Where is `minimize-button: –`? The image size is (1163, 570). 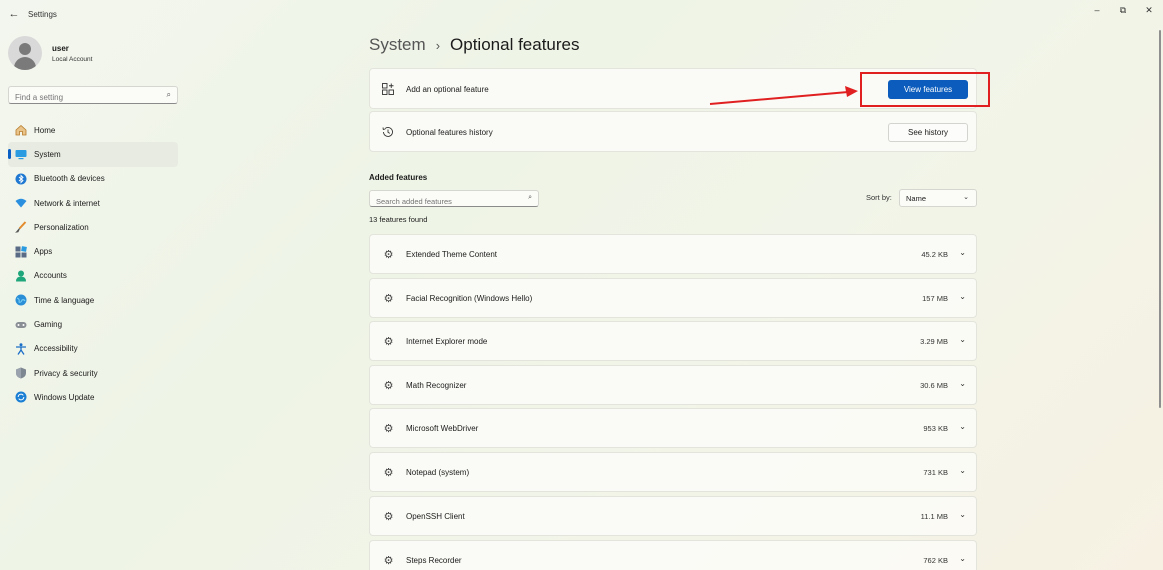 minimize-button: – is located at coordinates (1097, 10).